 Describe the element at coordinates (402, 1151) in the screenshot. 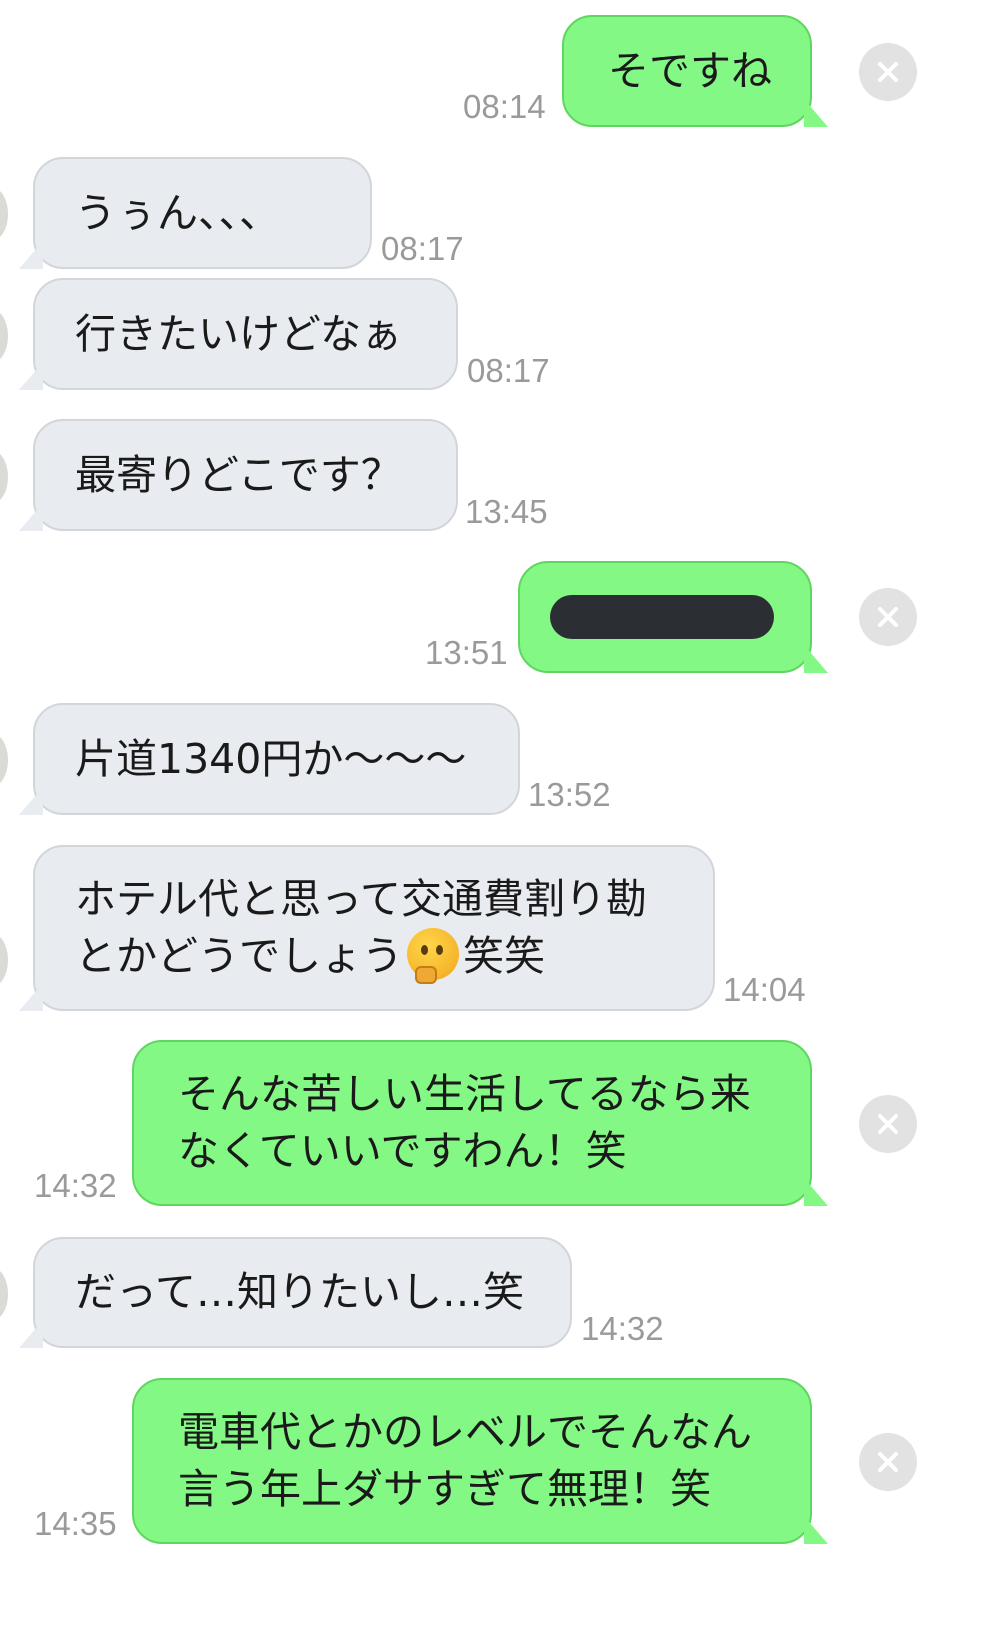

I see `message-text-line: なくていいですわん！笑` at that location.